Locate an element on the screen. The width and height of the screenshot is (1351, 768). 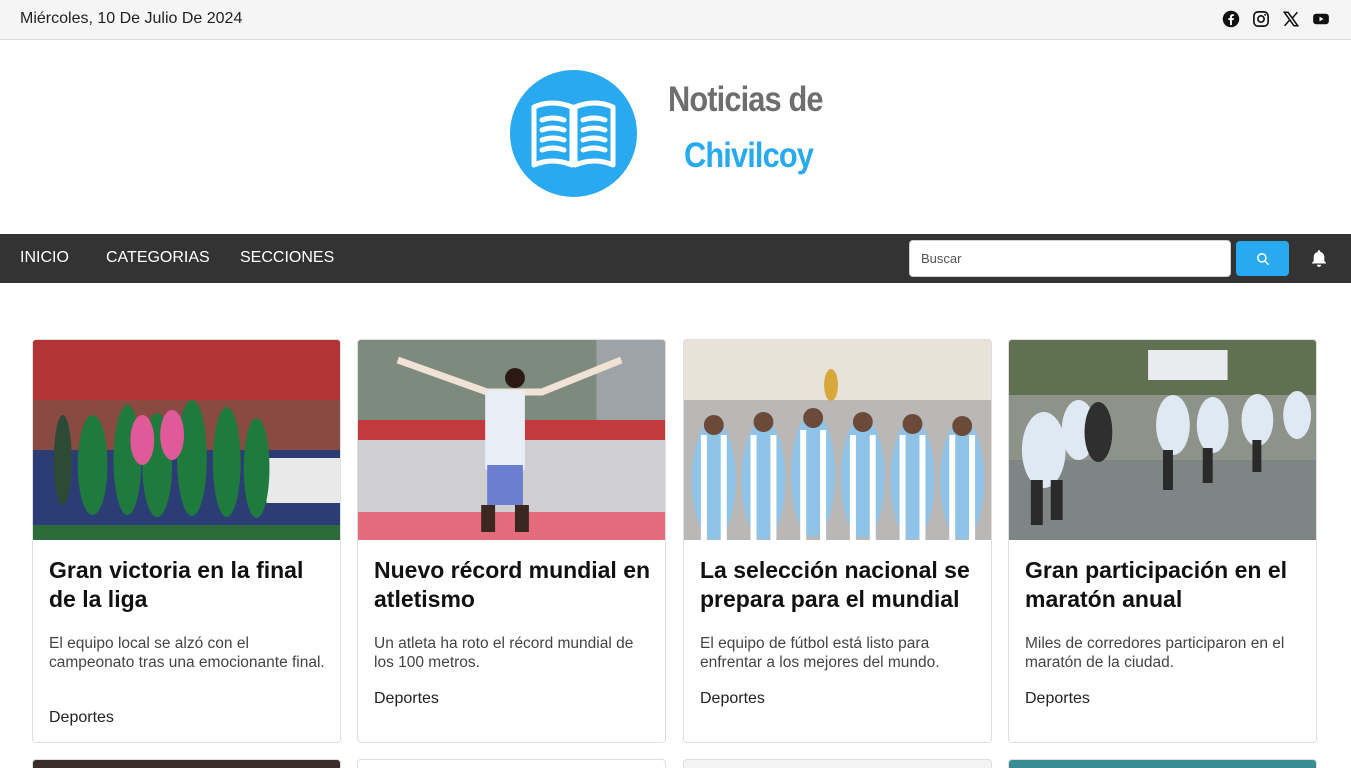
social-links is located at coordinates (1276, 19).